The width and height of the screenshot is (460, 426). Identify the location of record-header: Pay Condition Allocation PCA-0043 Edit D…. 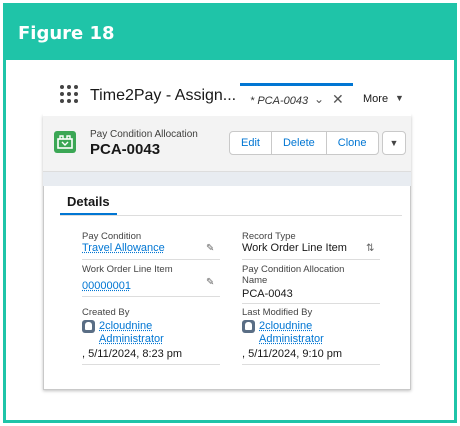
(227, 144).